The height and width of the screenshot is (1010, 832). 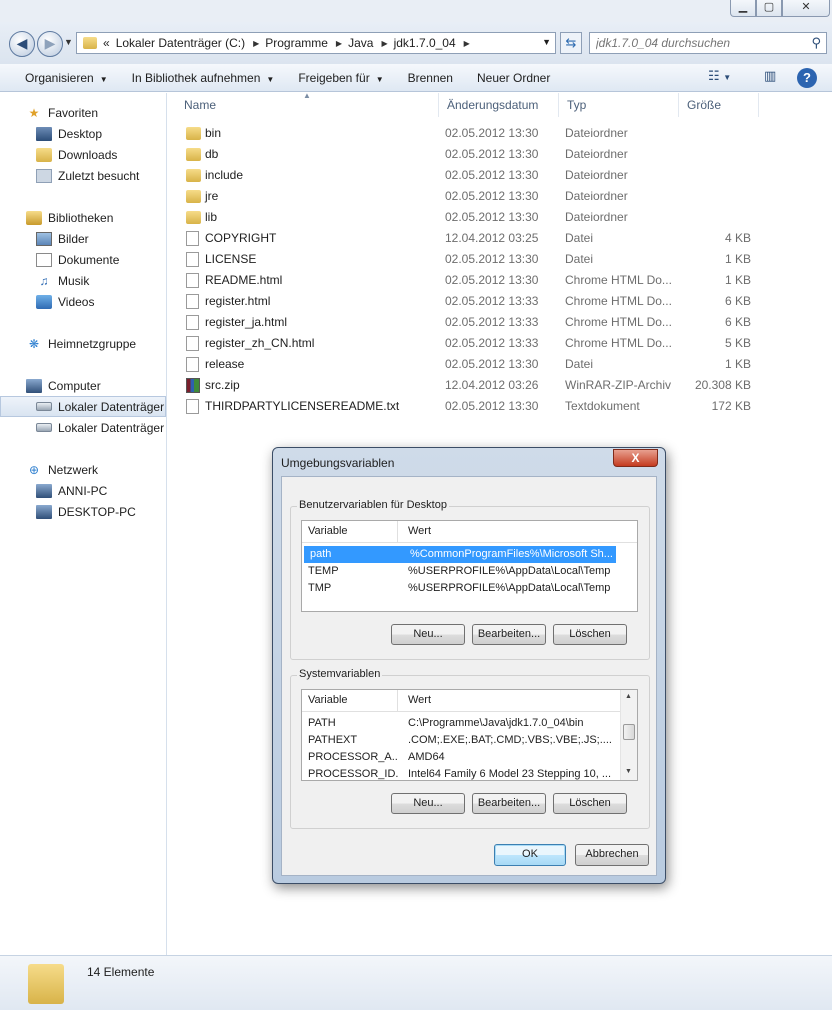 I want to click on file-row: LICENSE 02.05.2012 13:30 Datei 1 KB, so click(x=468, y=259).